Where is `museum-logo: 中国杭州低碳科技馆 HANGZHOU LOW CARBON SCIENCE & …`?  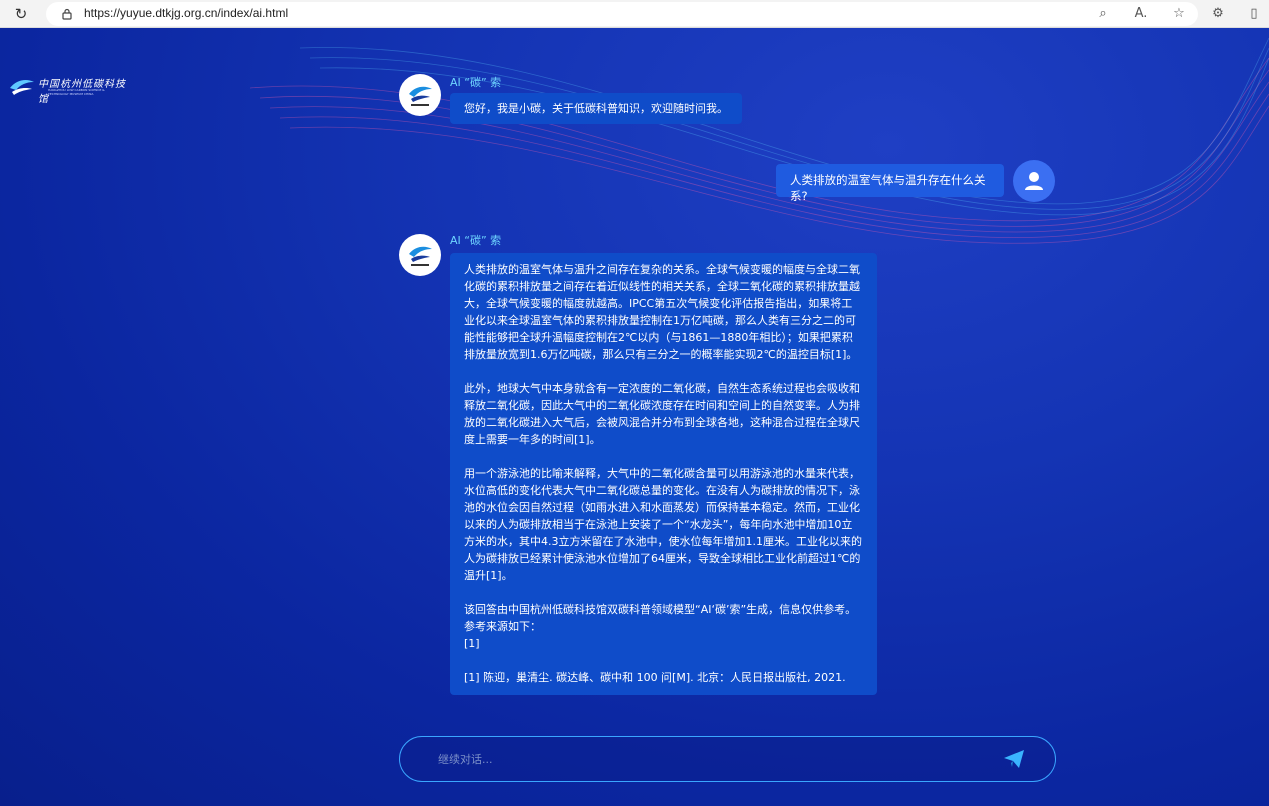 museum-logo: 中国杭州低碳科技馆 HANGZHOU LOW CARBON SCIENCE & … is located at coordinates (68, 88).